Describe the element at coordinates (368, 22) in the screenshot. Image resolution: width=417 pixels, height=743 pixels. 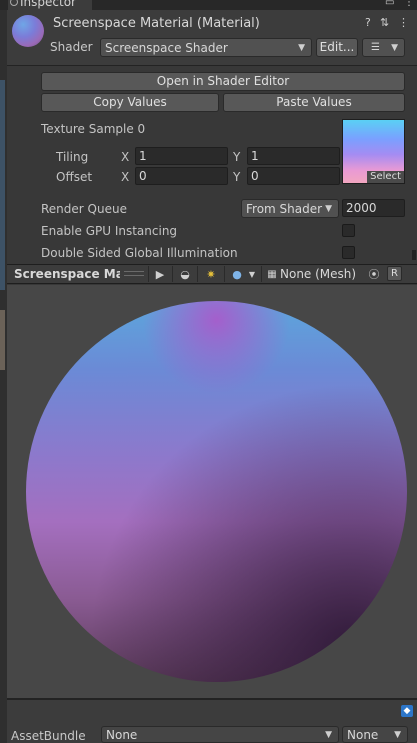
I see `help-icon: ?` at that location.